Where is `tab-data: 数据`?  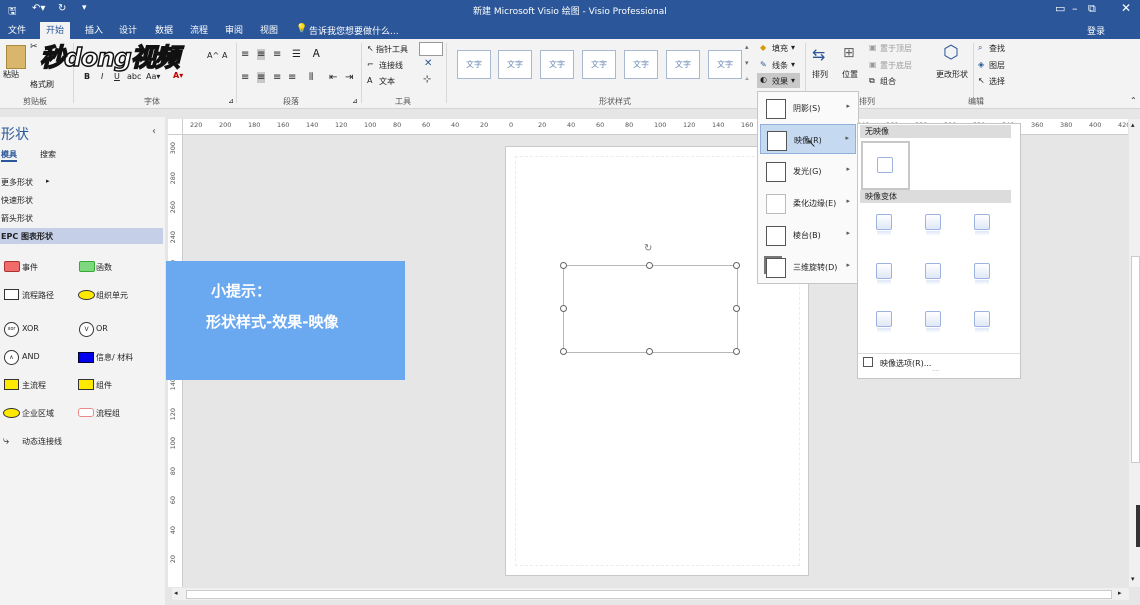 tab-data: 数据 is located at coordinates (164, 29).